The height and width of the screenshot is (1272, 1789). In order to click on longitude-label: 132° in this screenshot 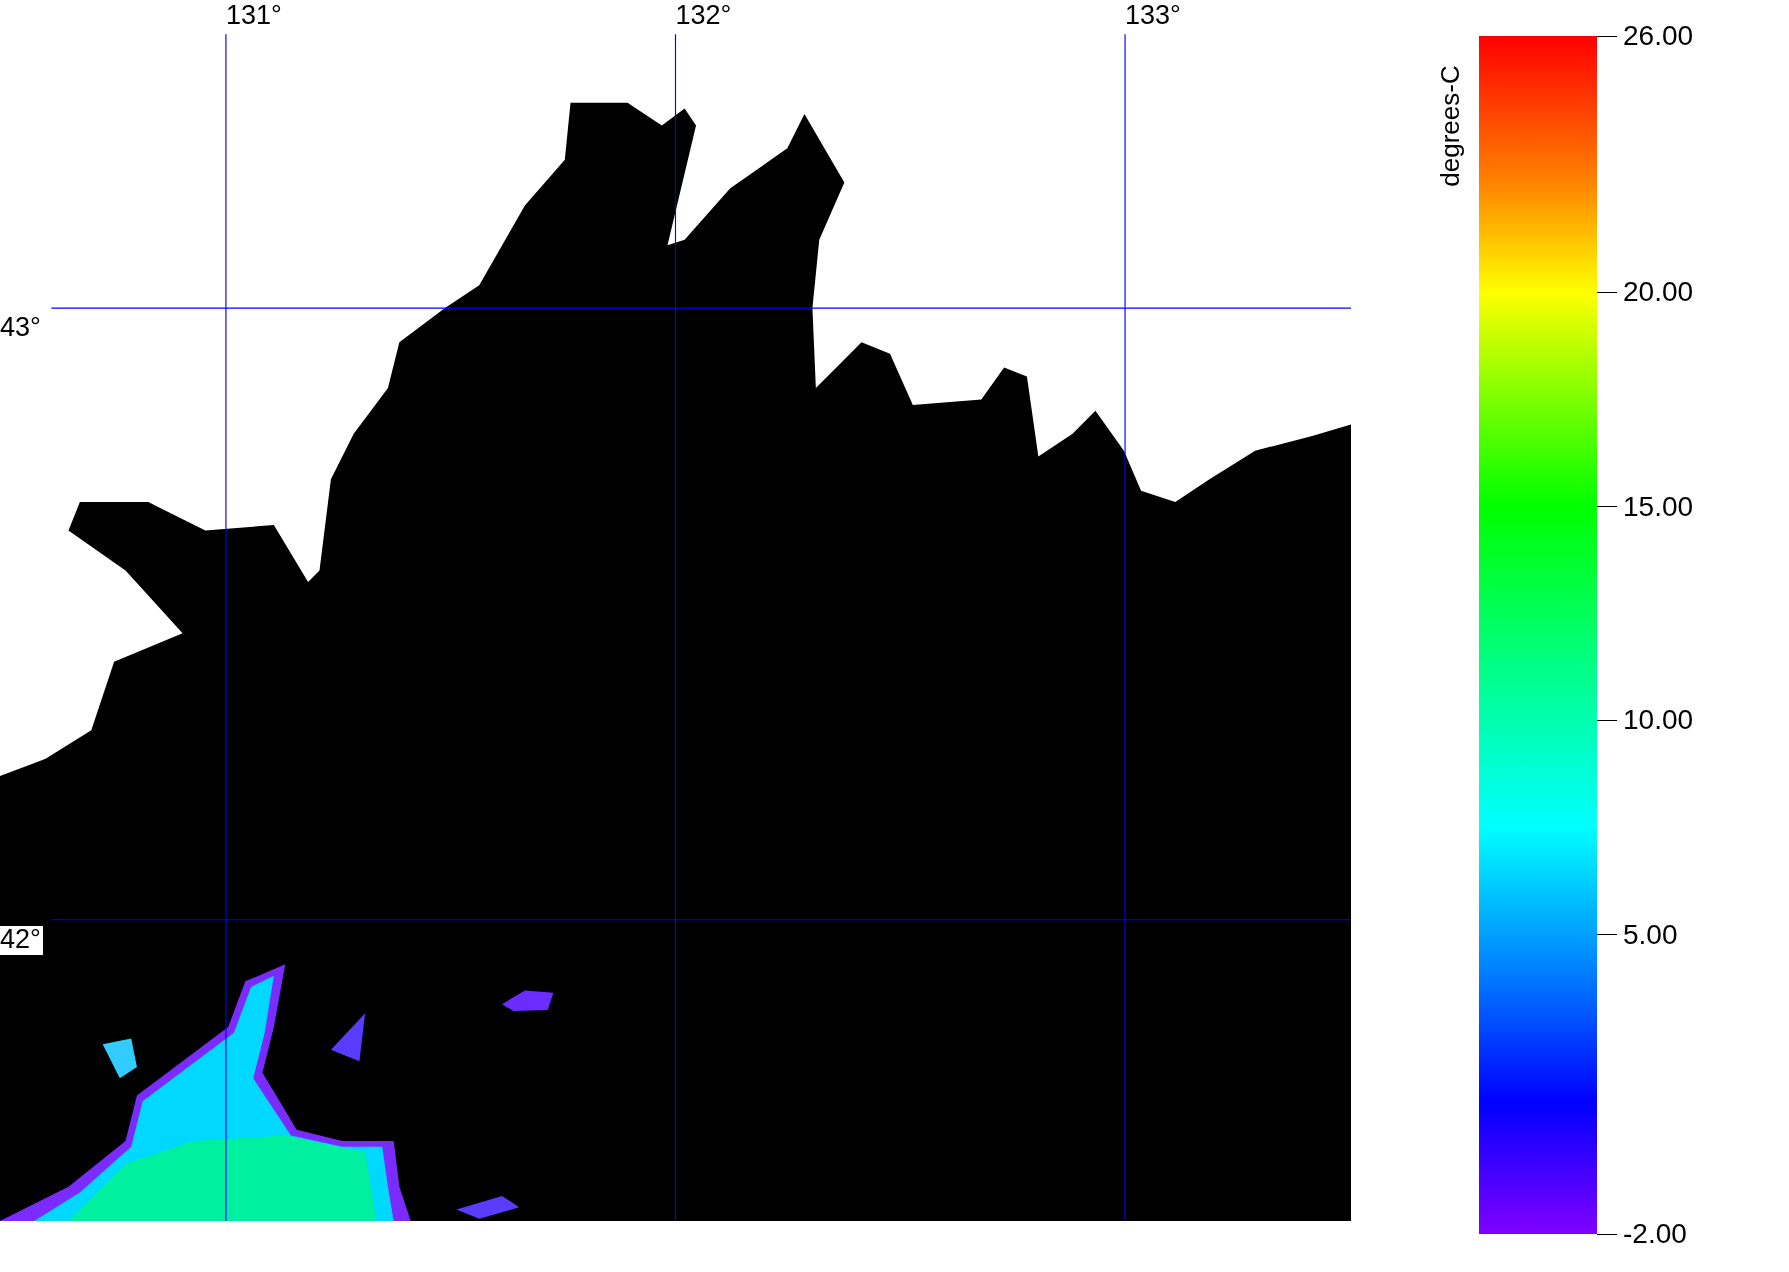, I will do `click(703, 15)`.